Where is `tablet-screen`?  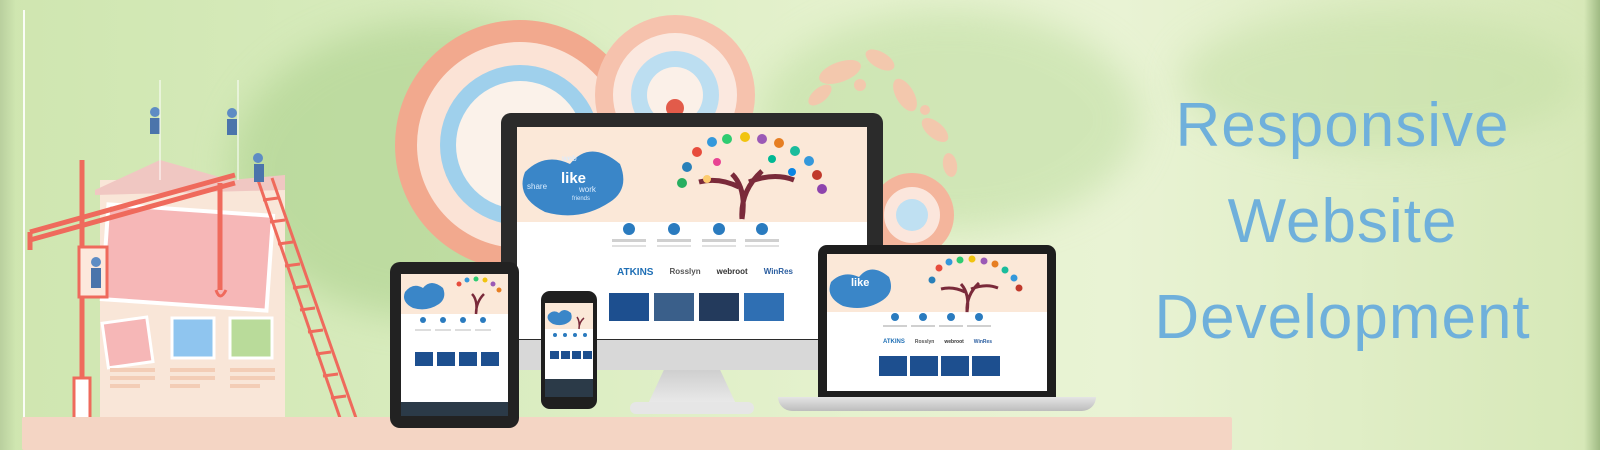
tablet-screen is located at coordinates (454, 345).